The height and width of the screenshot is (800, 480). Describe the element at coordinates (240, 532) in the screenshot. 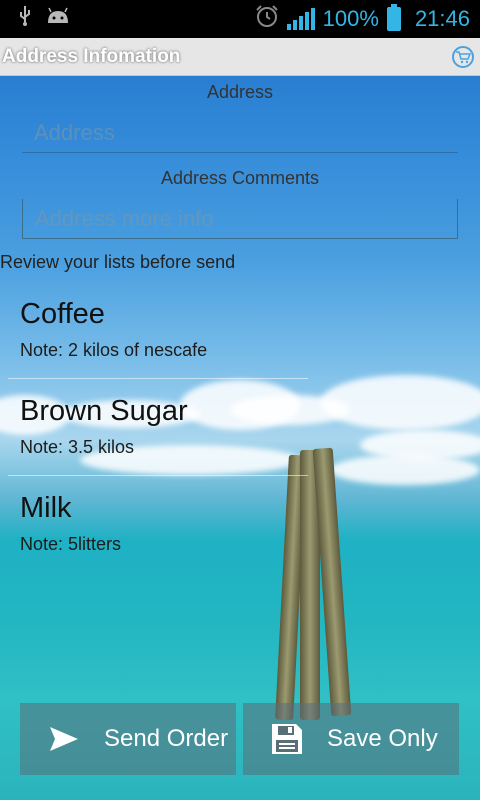

I see `list-item: Milk Note: 5litters` at that location.